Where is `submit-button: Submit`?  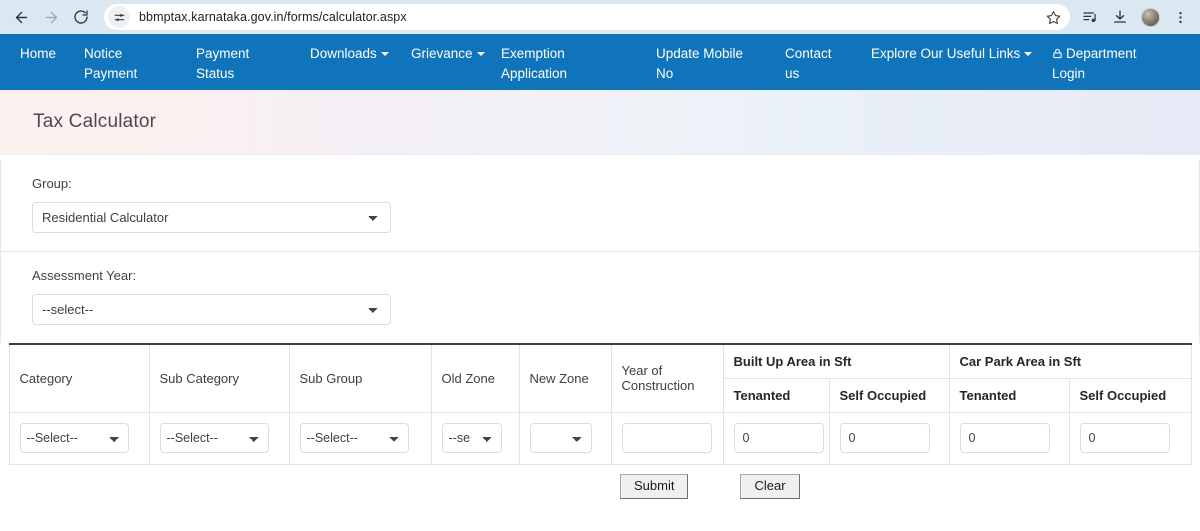 submit-button: Submit is located at coordinates (654, 486).